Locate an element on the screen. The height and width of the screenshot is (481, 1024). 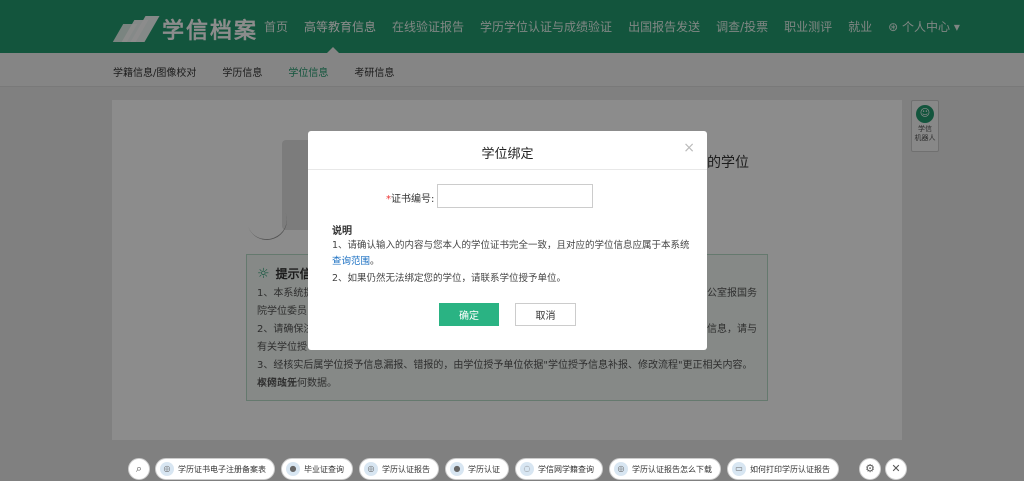
chip-icon: ◌ is located at coordinates (527, 469).